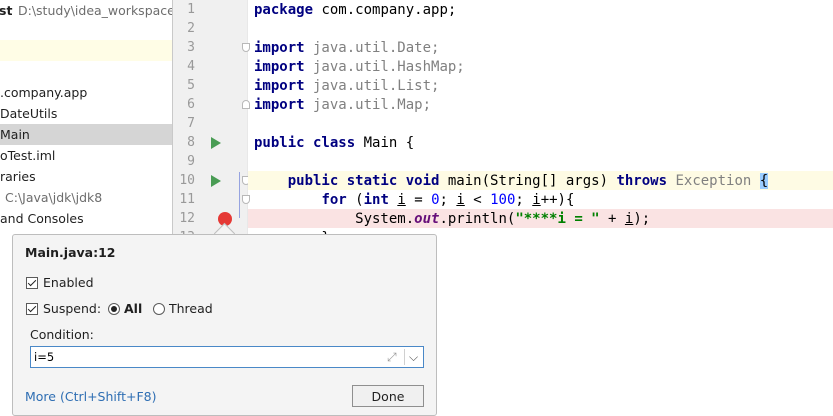 This screenshot has width=833, height=416. What do you see at coordinates (334, 200) in the screenshot?
I see `code-token: for` at bounding box center [334, 200].